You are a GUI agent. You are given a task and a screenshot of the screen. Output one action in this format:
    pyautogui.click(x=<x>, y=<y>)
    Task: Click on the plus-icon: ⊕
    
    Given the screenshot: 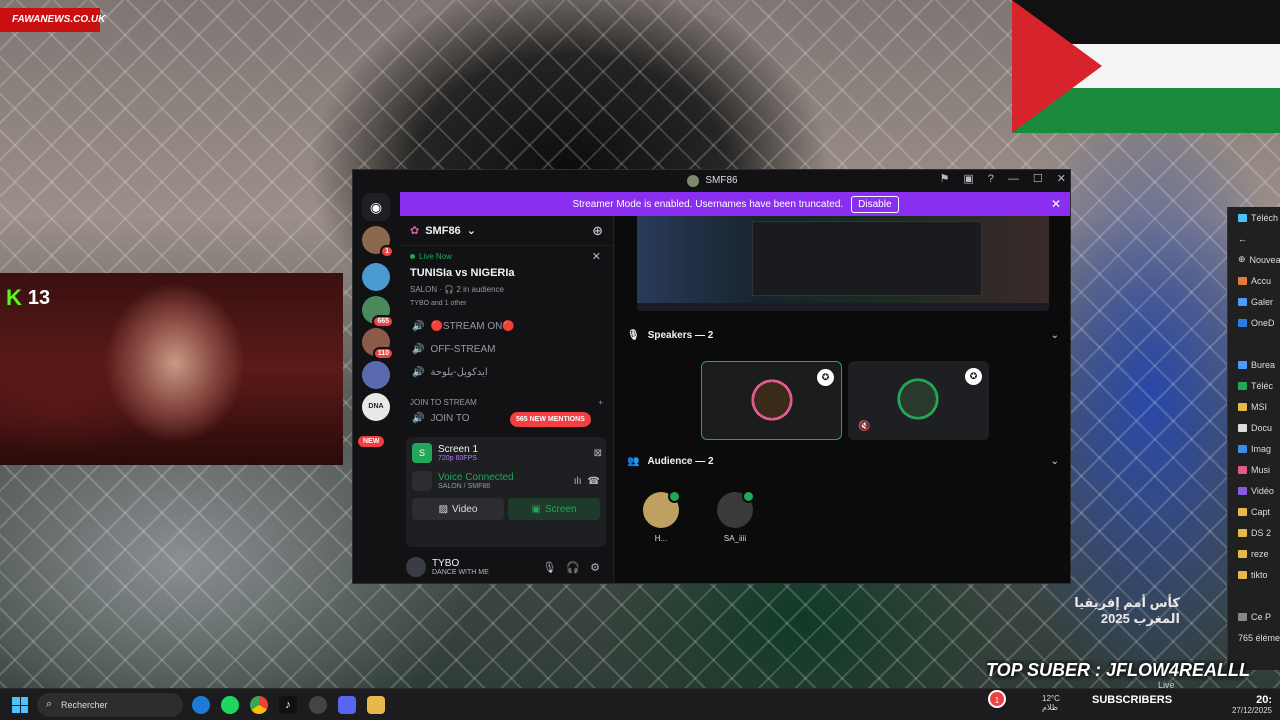 What is the action you would take?
    pyautogui.click(x=1242, y=259)
    